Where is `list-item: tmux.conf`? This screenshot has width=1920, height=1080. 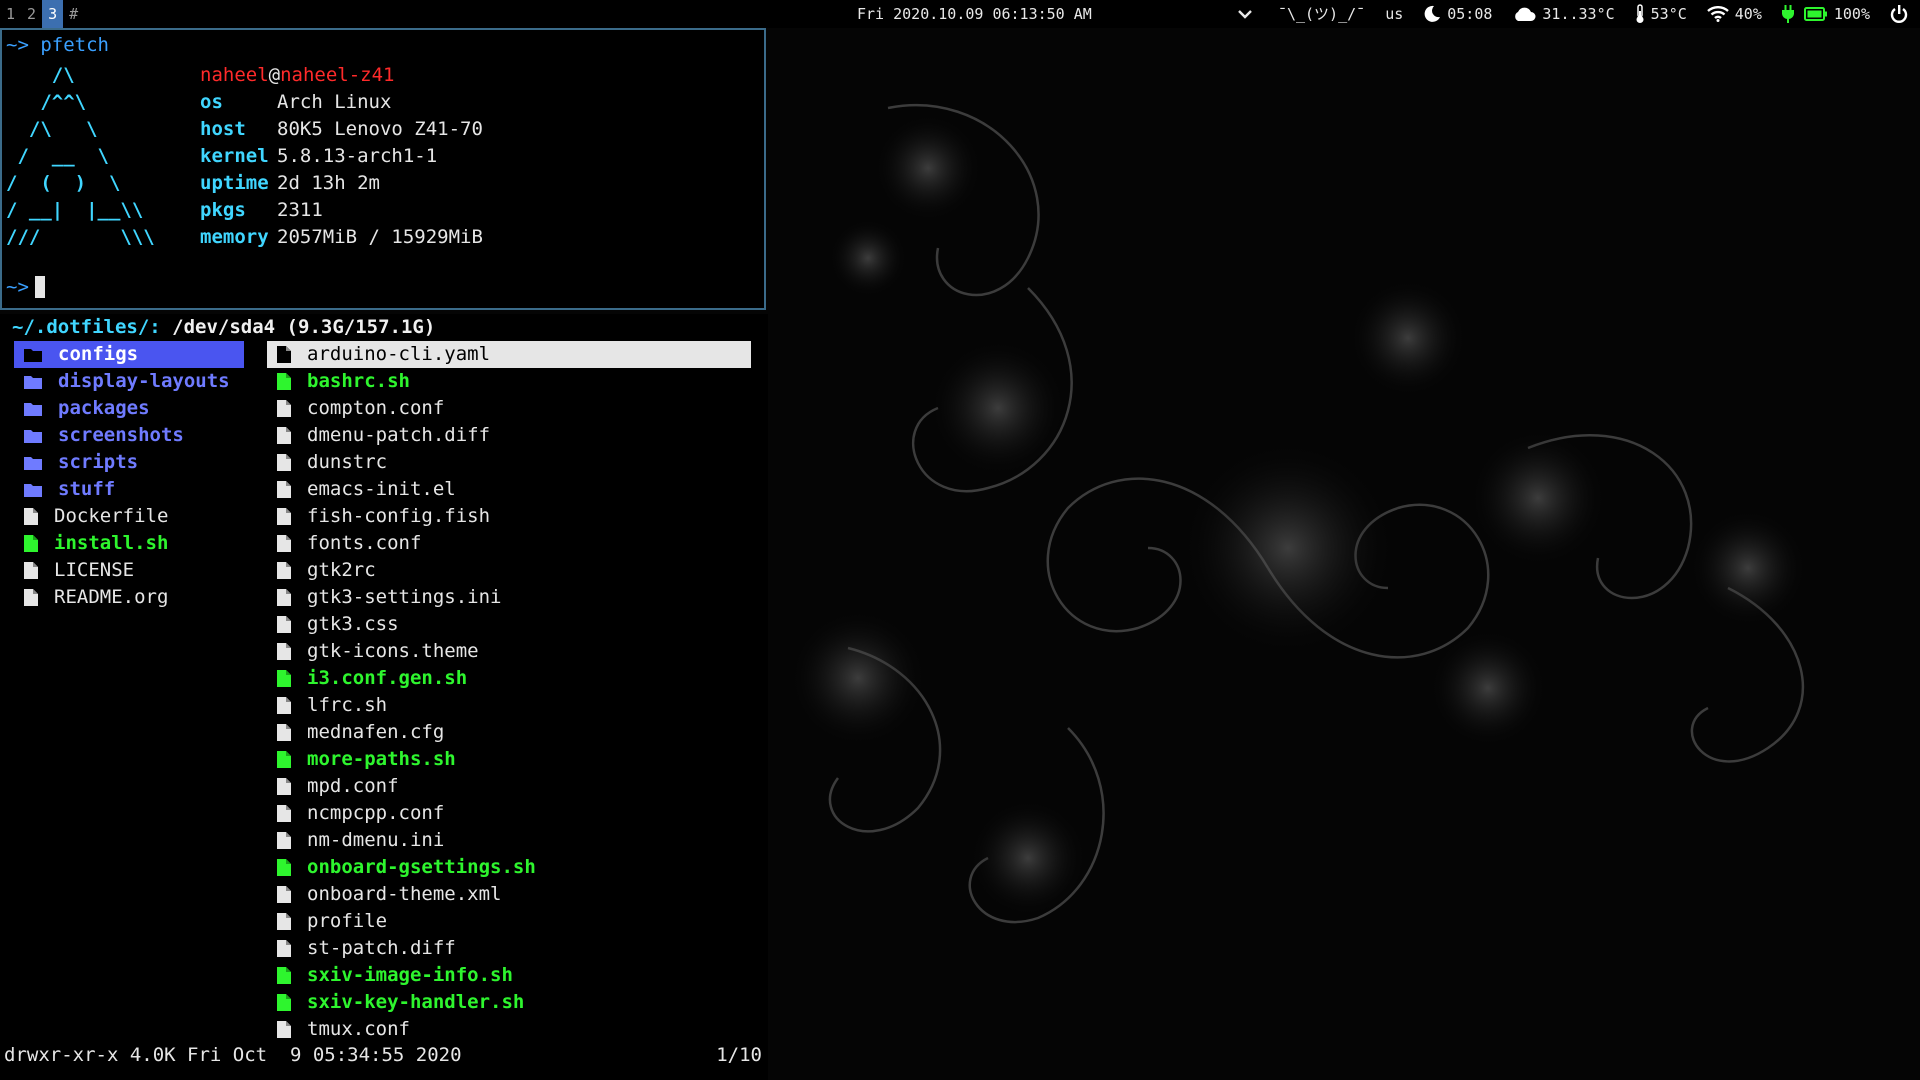
list-item: tmux.conf is located at coordinates (509, 1029).